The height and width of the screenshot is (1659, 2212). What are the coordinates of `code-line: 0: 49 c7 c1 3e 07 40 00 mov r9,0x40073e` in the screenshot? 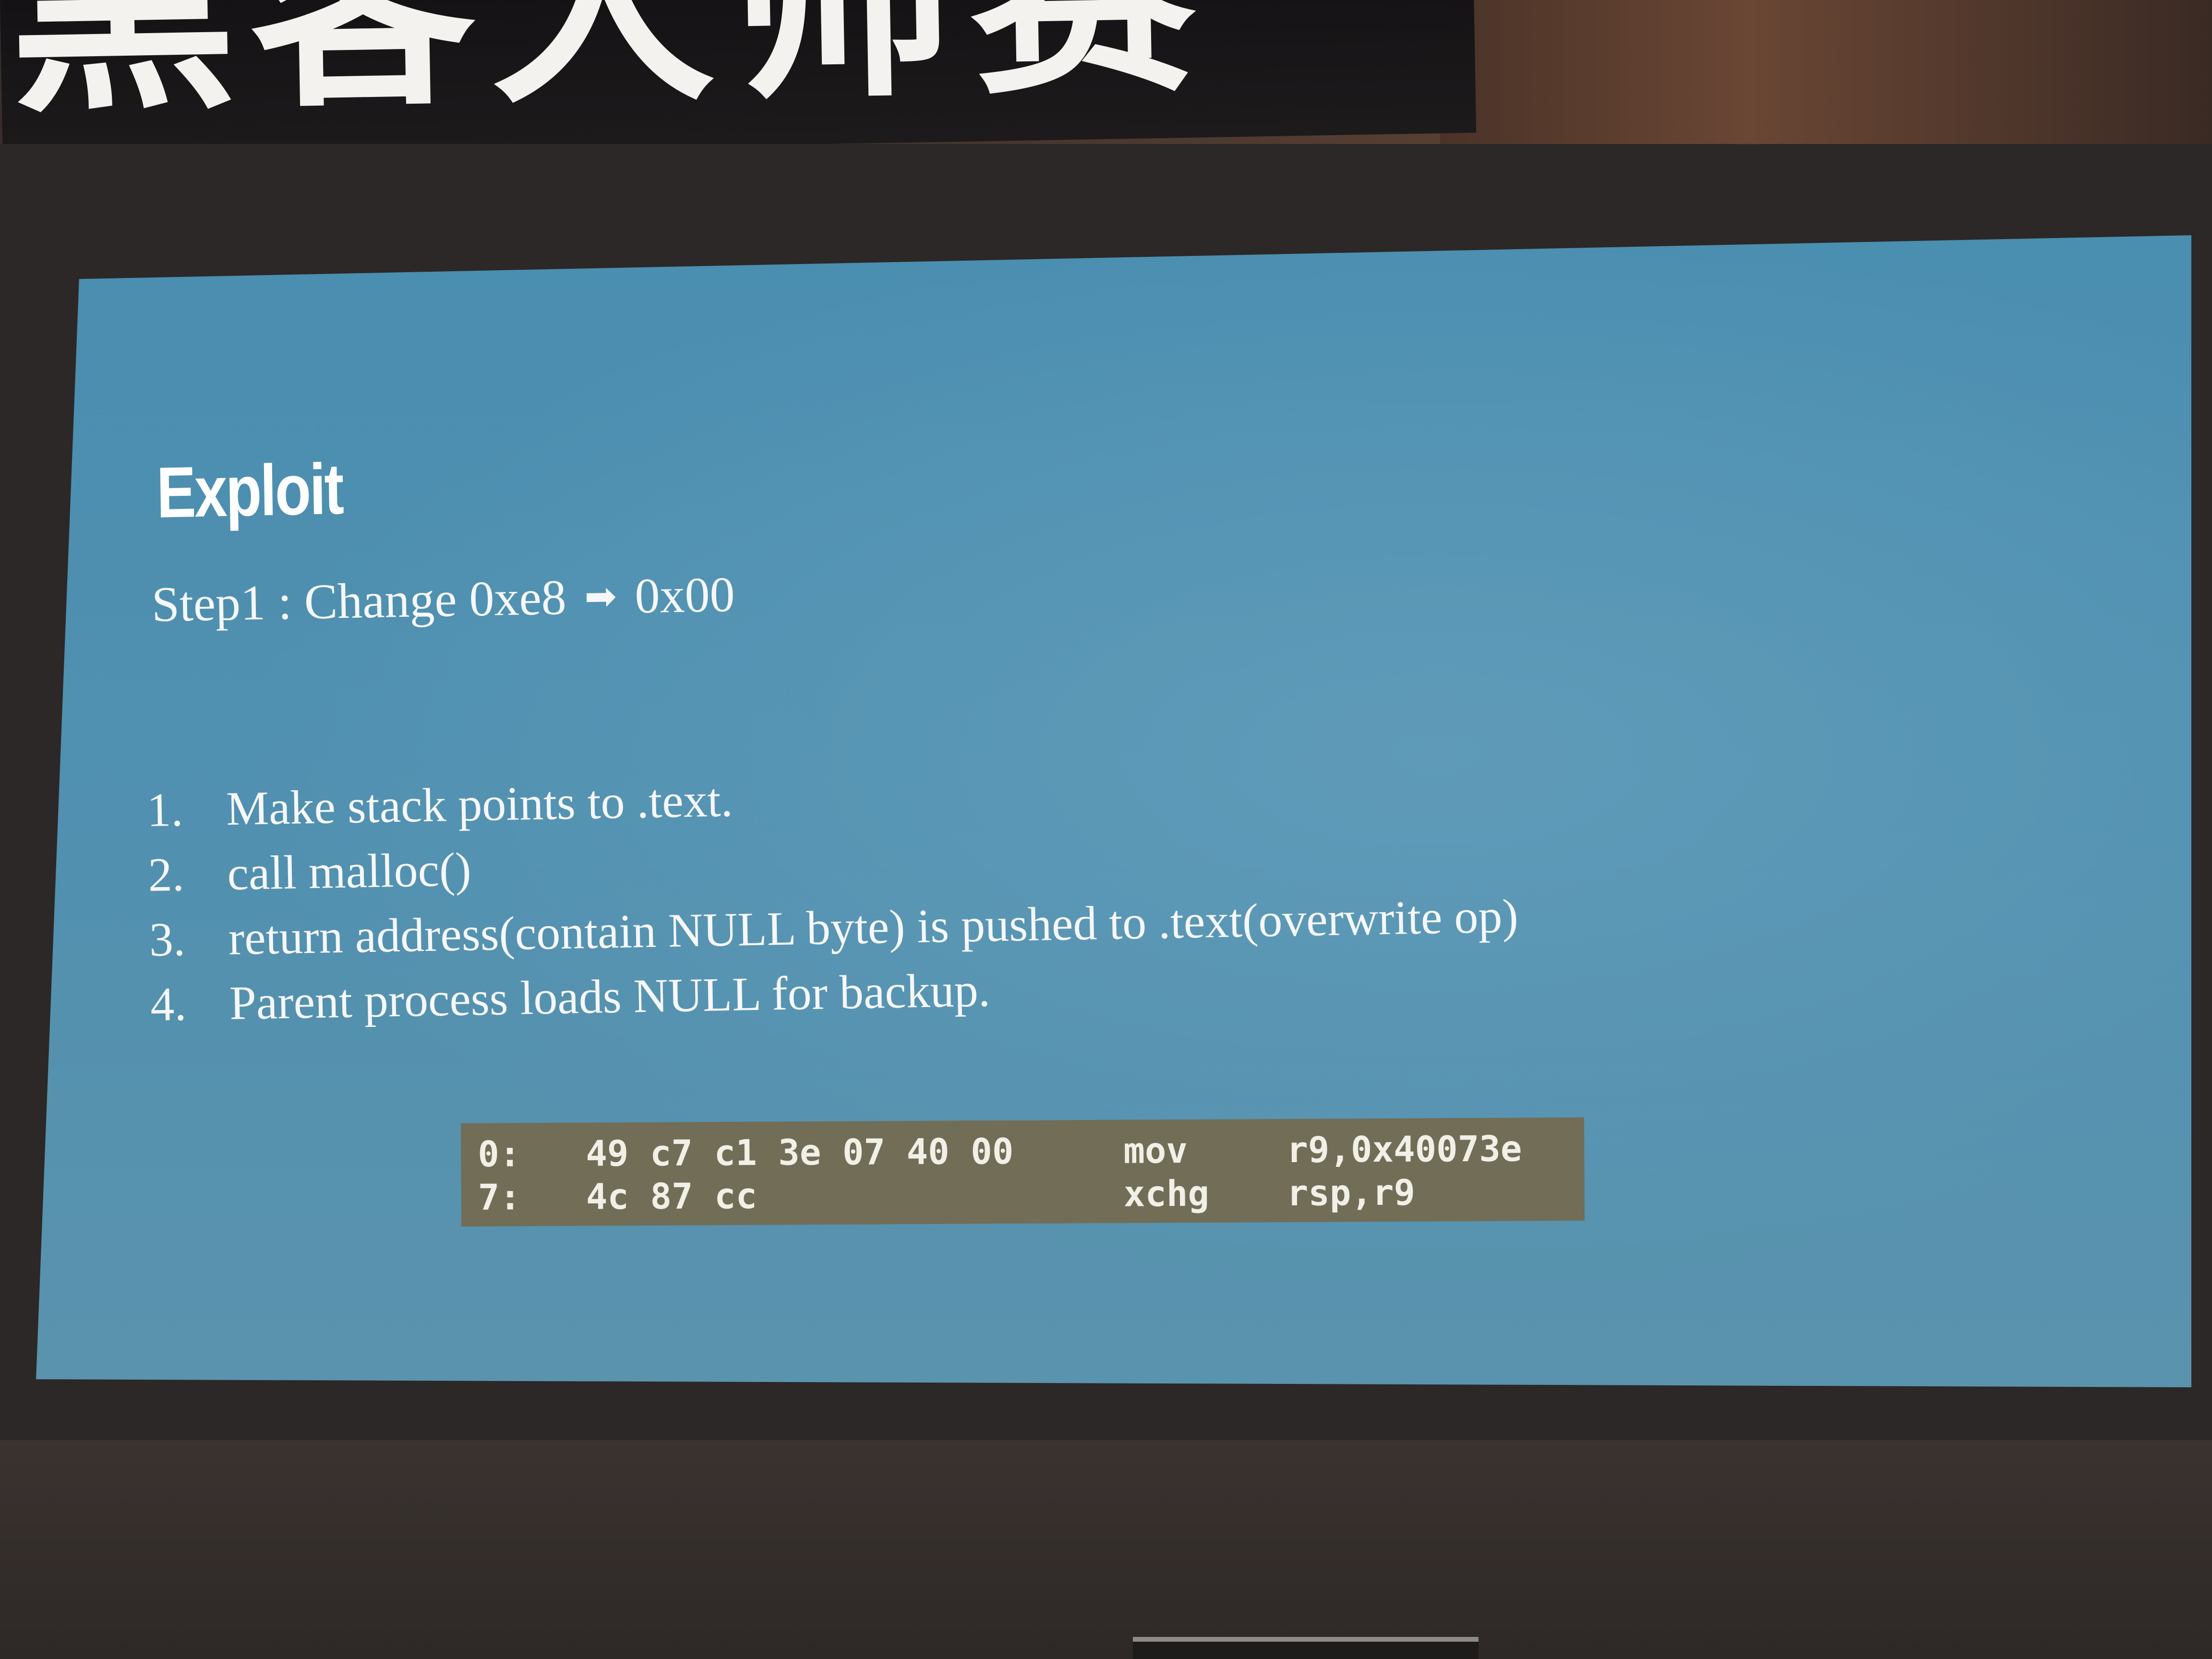 It's located at (991, 1152).